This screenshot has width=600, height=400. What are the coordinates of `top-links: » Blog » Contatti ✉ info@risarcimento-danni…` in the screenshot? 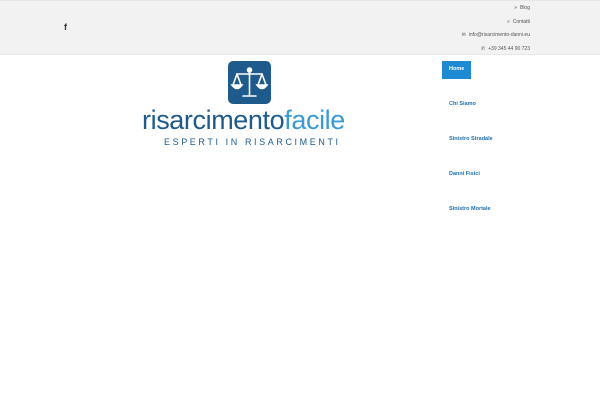 It's located at (496, 31).